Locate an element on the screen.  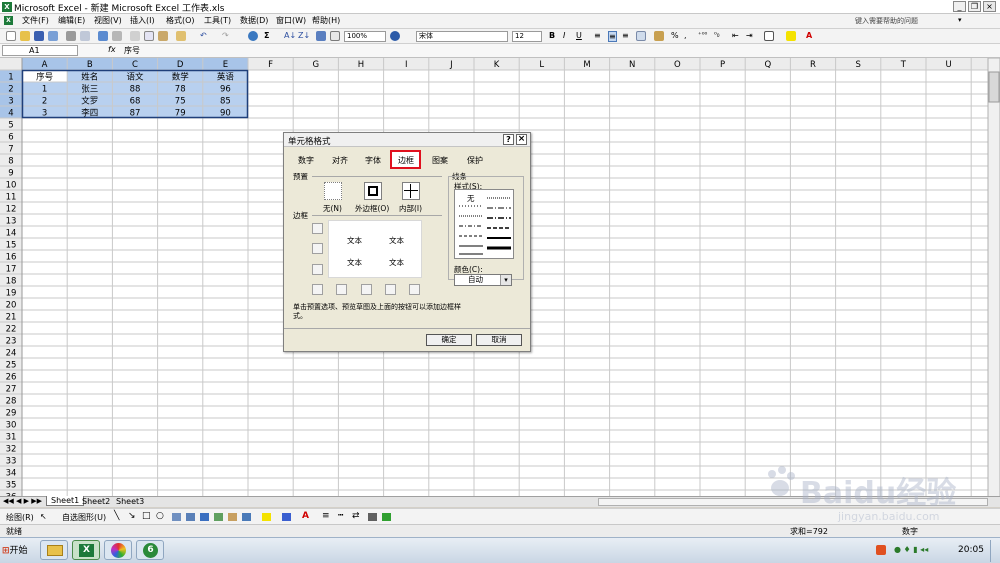
scrollbar-thumb is located at coordinates (994, 87).